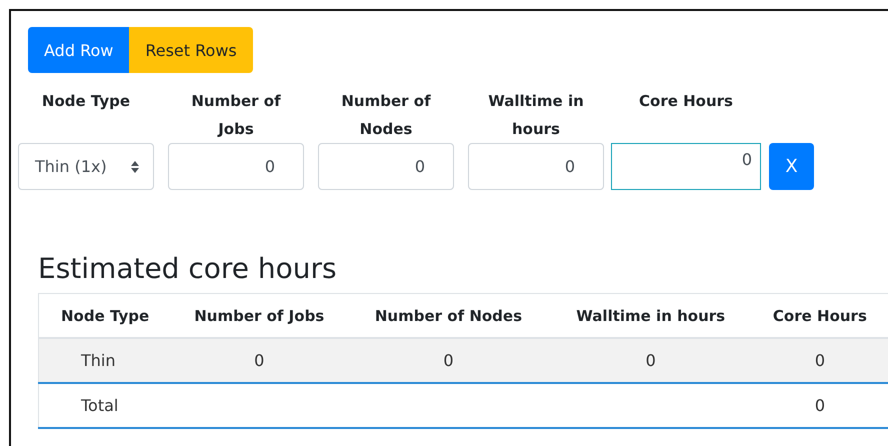  What do you see at coordinates (191, 50) in the screenshot?
I see `button: Reset Rows` at bounding box center [191, 50].